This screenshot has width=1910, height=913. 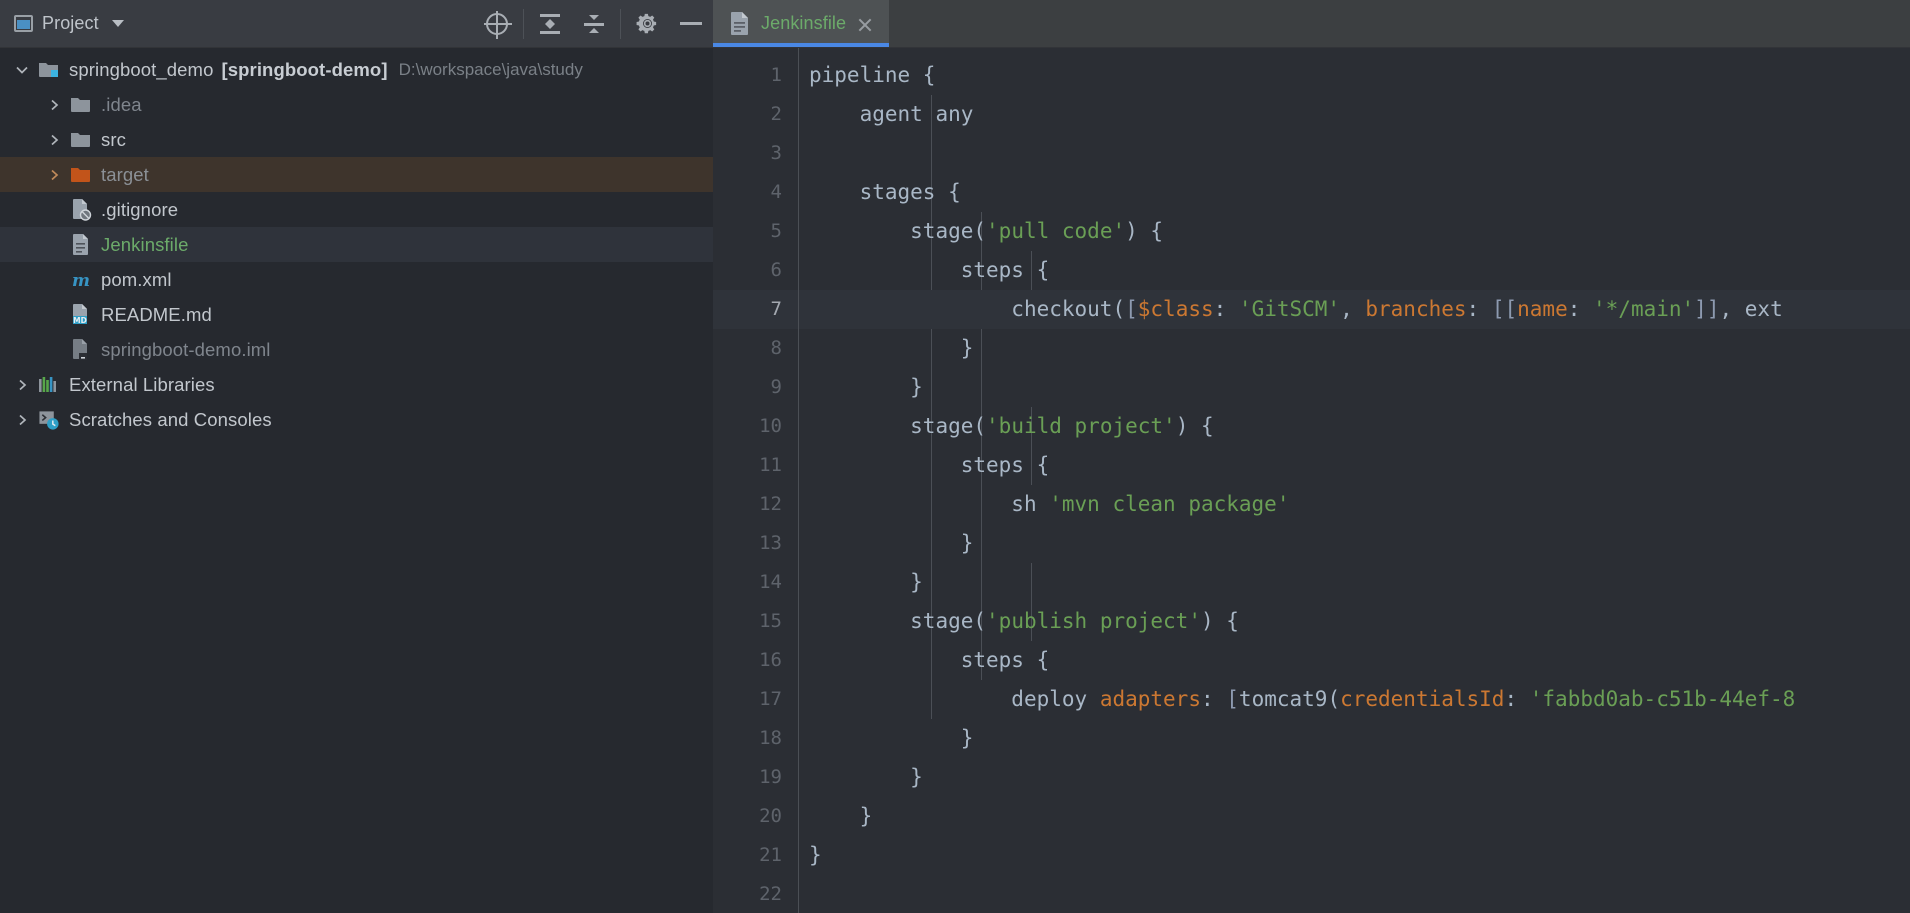 I want to click on code-line: agent any, so click(x=916, y=114).